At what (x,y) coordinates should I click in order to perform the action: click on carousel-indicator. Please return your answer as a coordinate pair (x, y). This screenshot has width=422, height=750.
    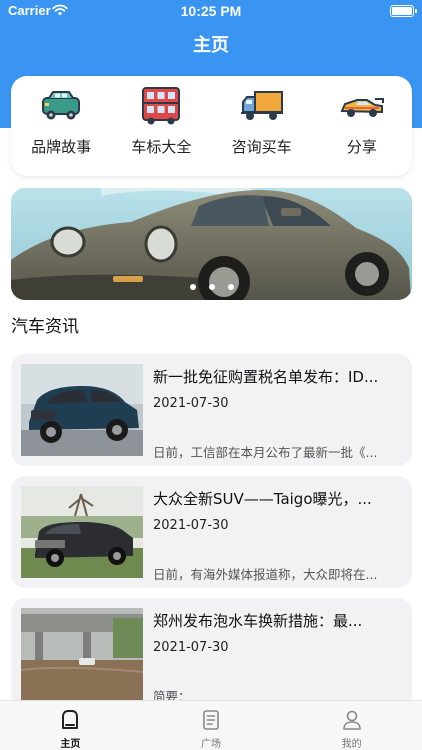
    Looking at the image, I should click on (211, 287).